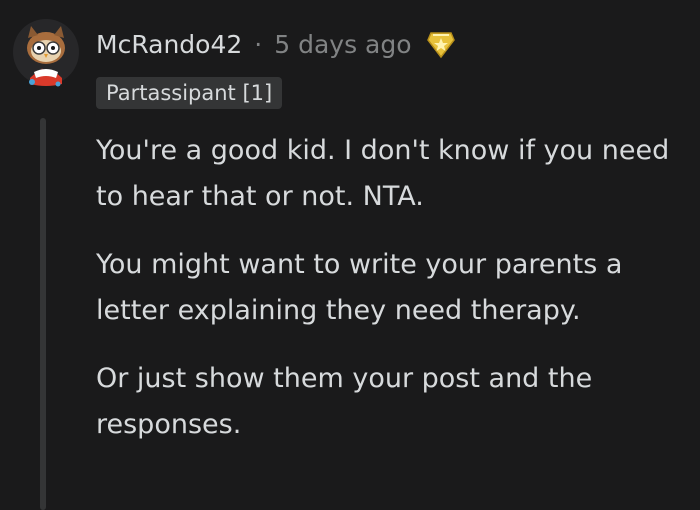 The height and width of the screenshot is (510, 700). Describe the element at coordinates (43, 314) in the screenshot. I see `thread-collapse-line` at that location.